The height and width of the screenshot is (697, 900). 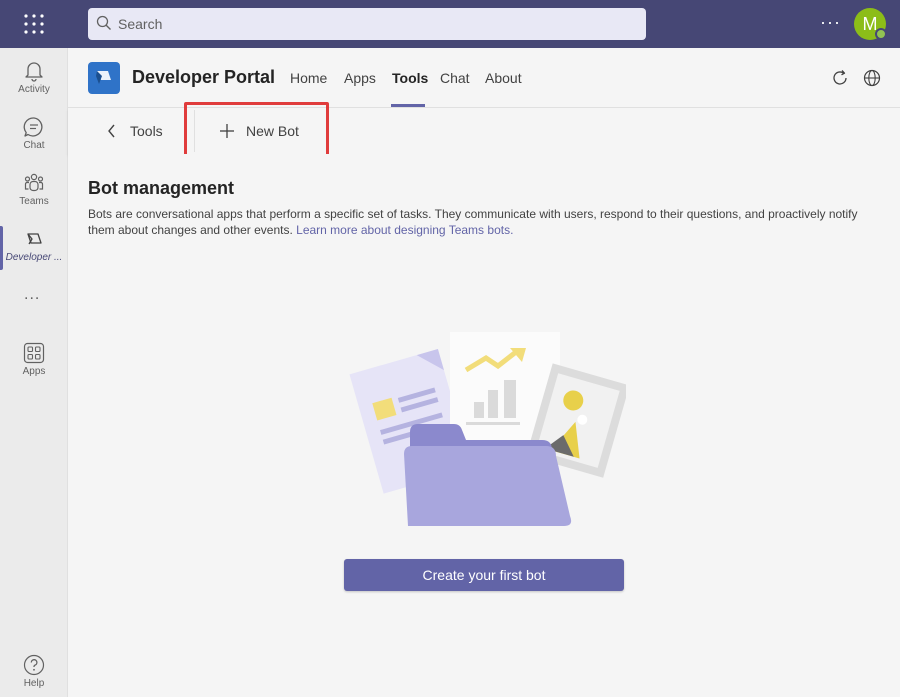 What do you see at coordinates (487, 429) in the screenshot?
I see `empty-state-illustration` at bounding box center [487, 429].